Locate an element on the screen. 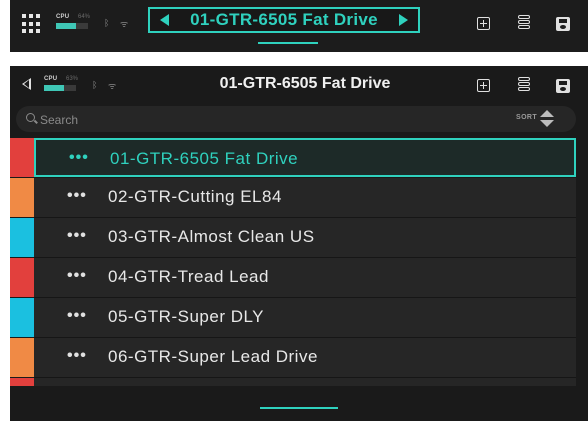  sort-toggle-icon is located at coordinates (547, 119).